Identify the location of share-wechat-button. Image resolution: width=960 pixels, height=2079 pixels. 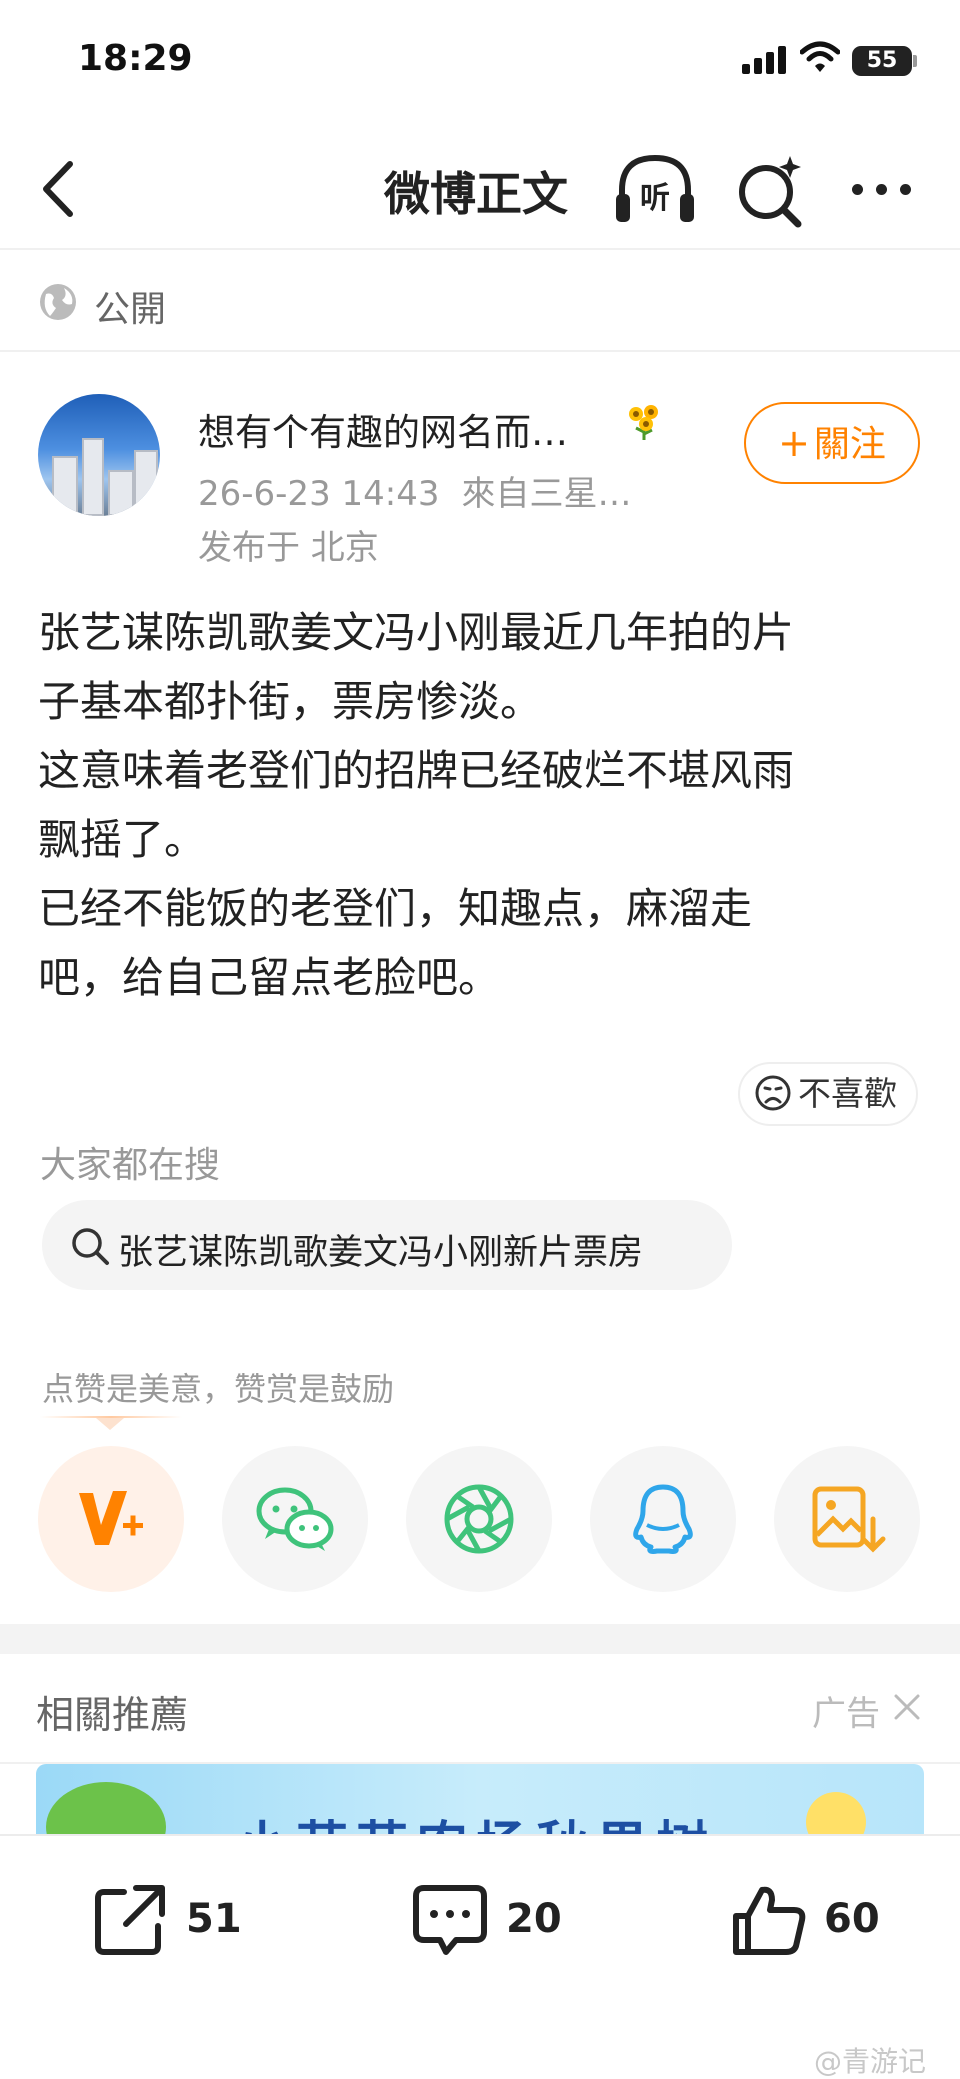
(295, 1519).